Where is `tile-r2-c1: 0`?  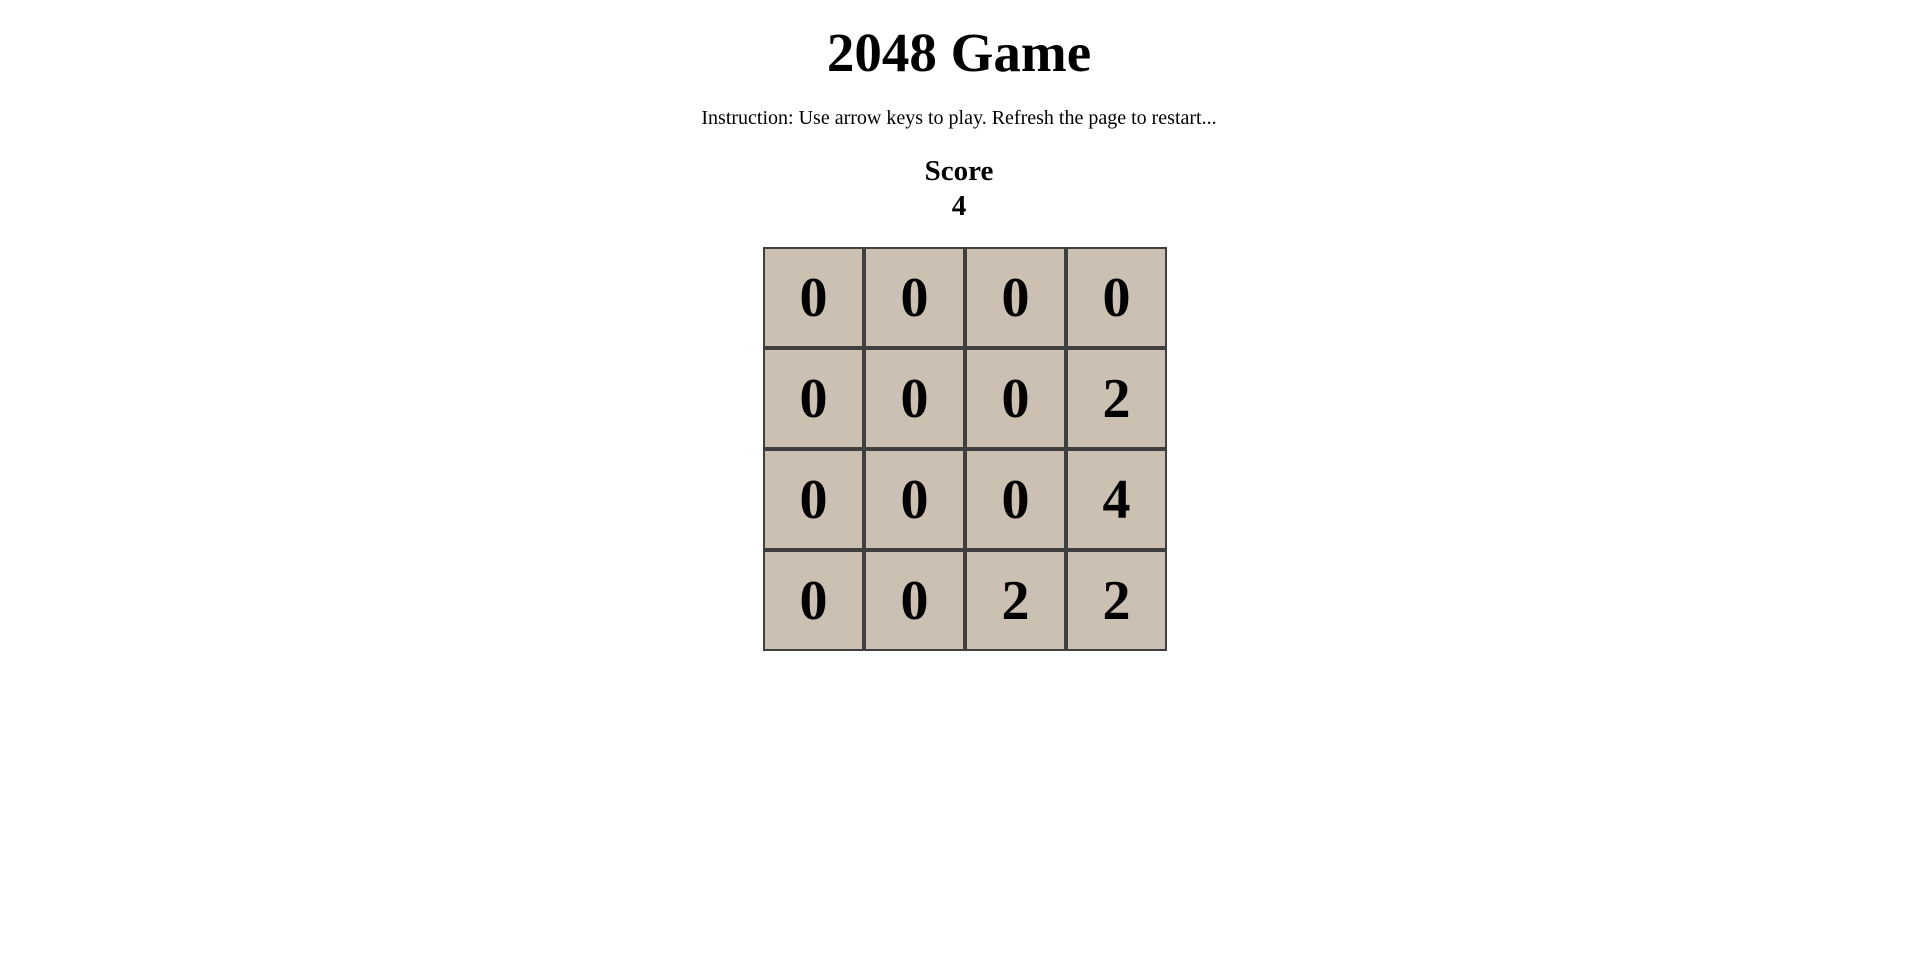
tile-r2-c1: 0 is located at coordinates (813, 398).